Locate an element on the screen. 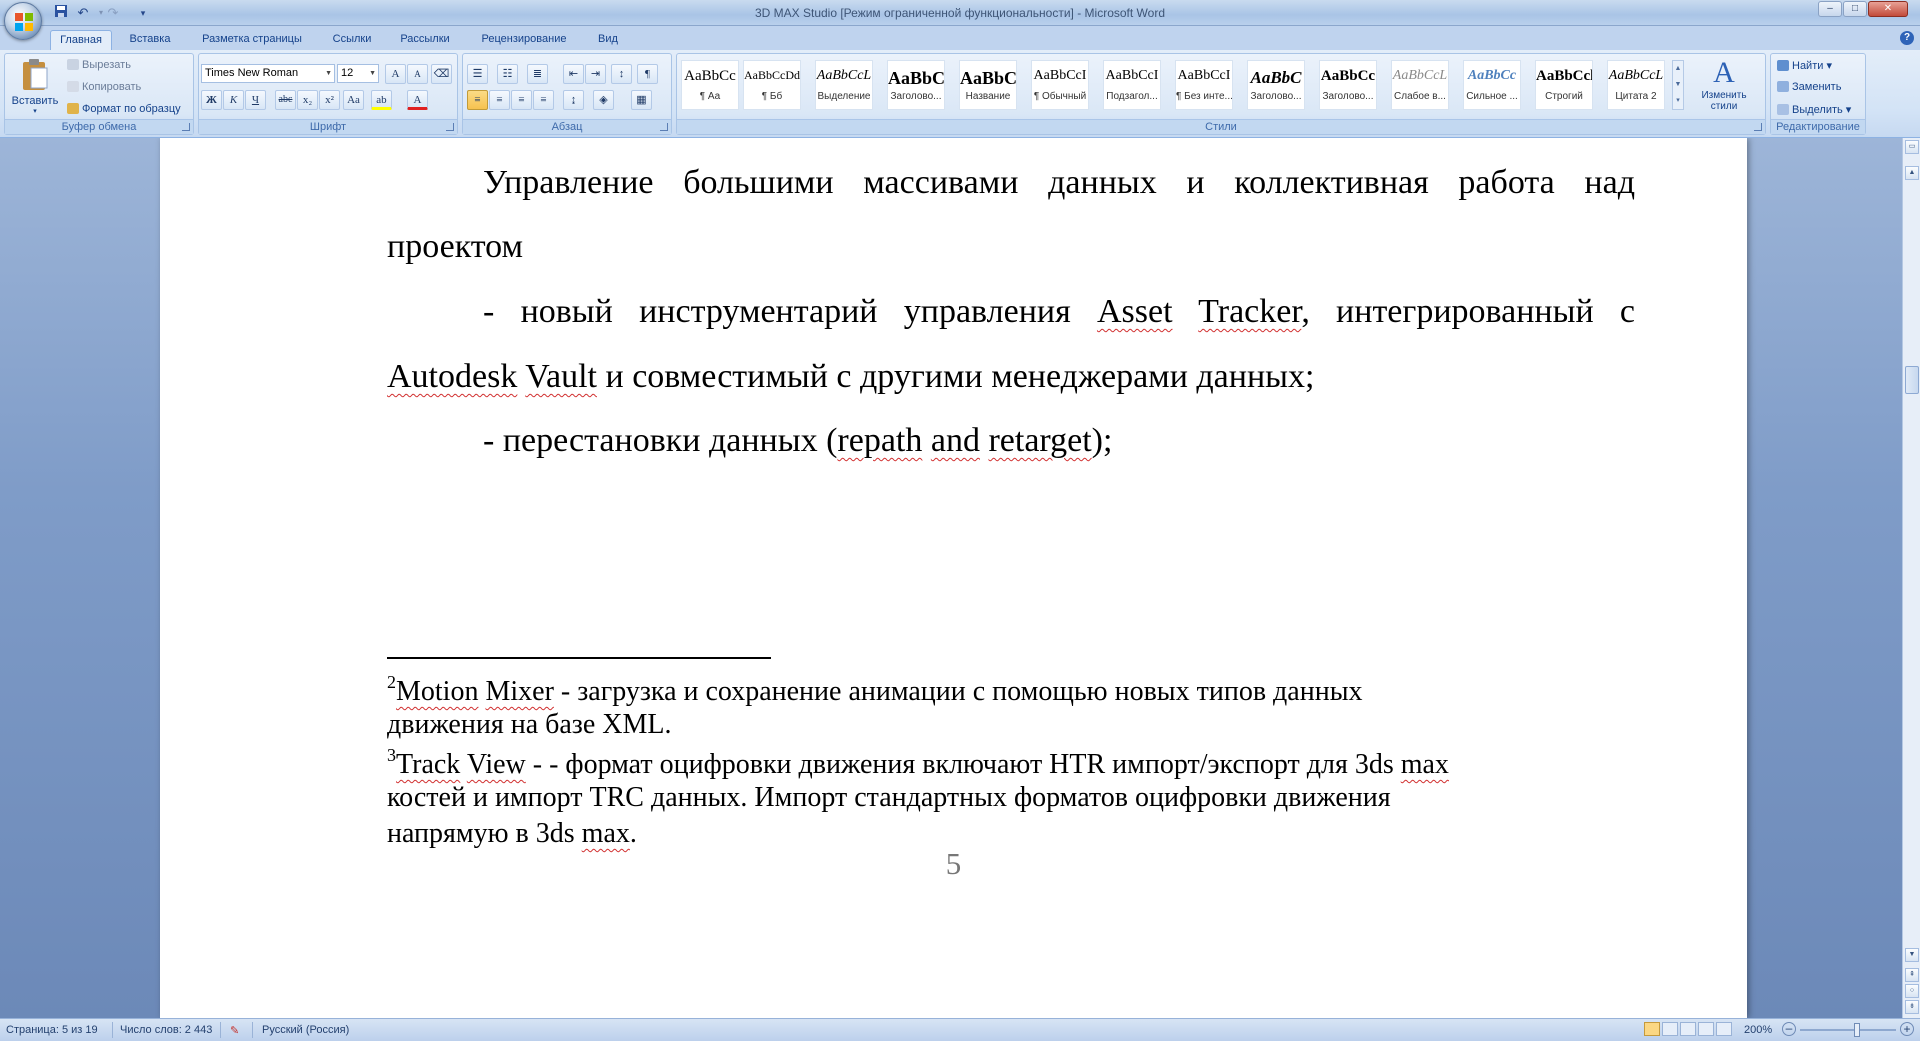 Image resolution: width=1920 pixels, height=1041 pixels. align-center-icon: ≡ is located at coordinates (499, 100).